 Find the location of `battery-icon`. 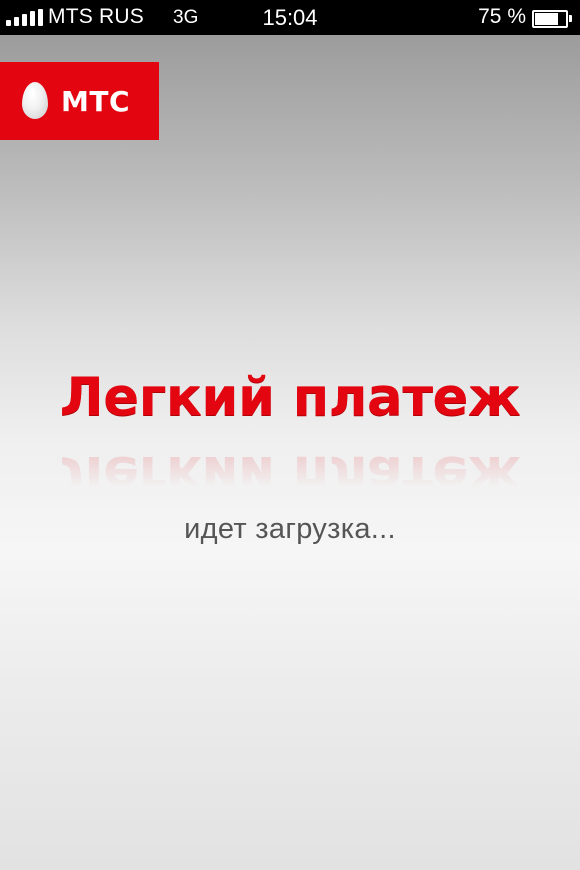

battery-icon is located at coordinates (552, 19).